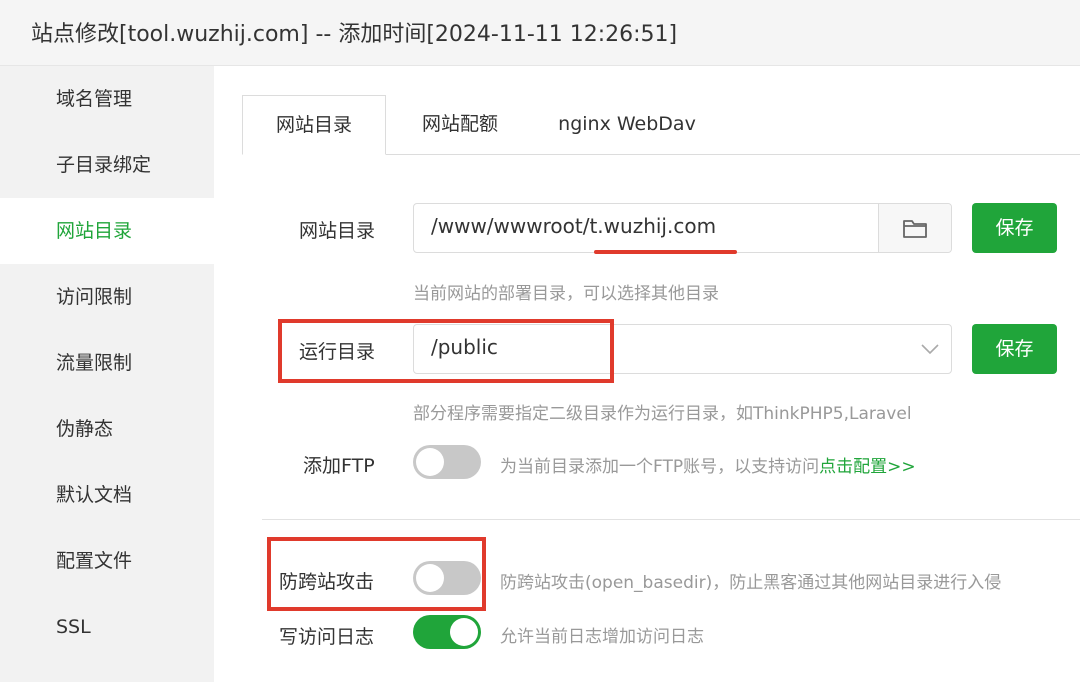 Image resolution: width=1080 pixels, height=682 pixels. Describe the element at coordinates (107, 297) in the screenshot. I see `sidebar-item-access-limit: 访问限制` at that location.